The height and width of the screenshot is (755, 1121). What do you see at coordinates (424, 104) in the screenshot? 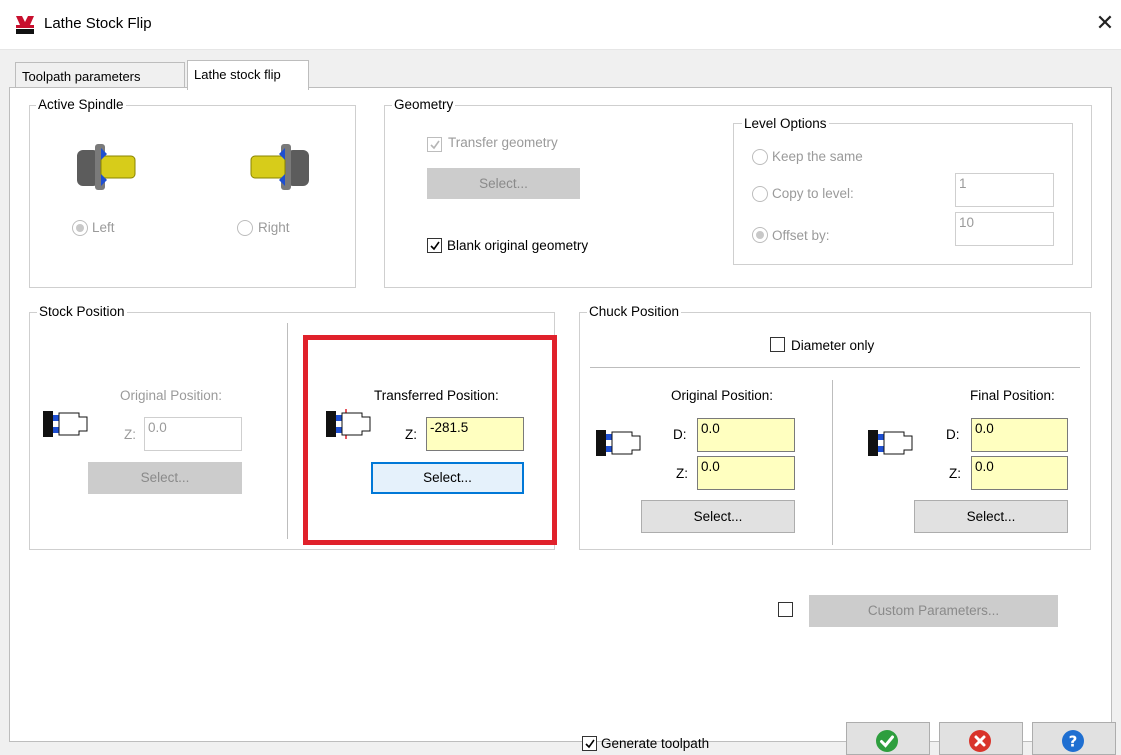
I see `geometry-label: Geometry` at bounding box center [424, 104].